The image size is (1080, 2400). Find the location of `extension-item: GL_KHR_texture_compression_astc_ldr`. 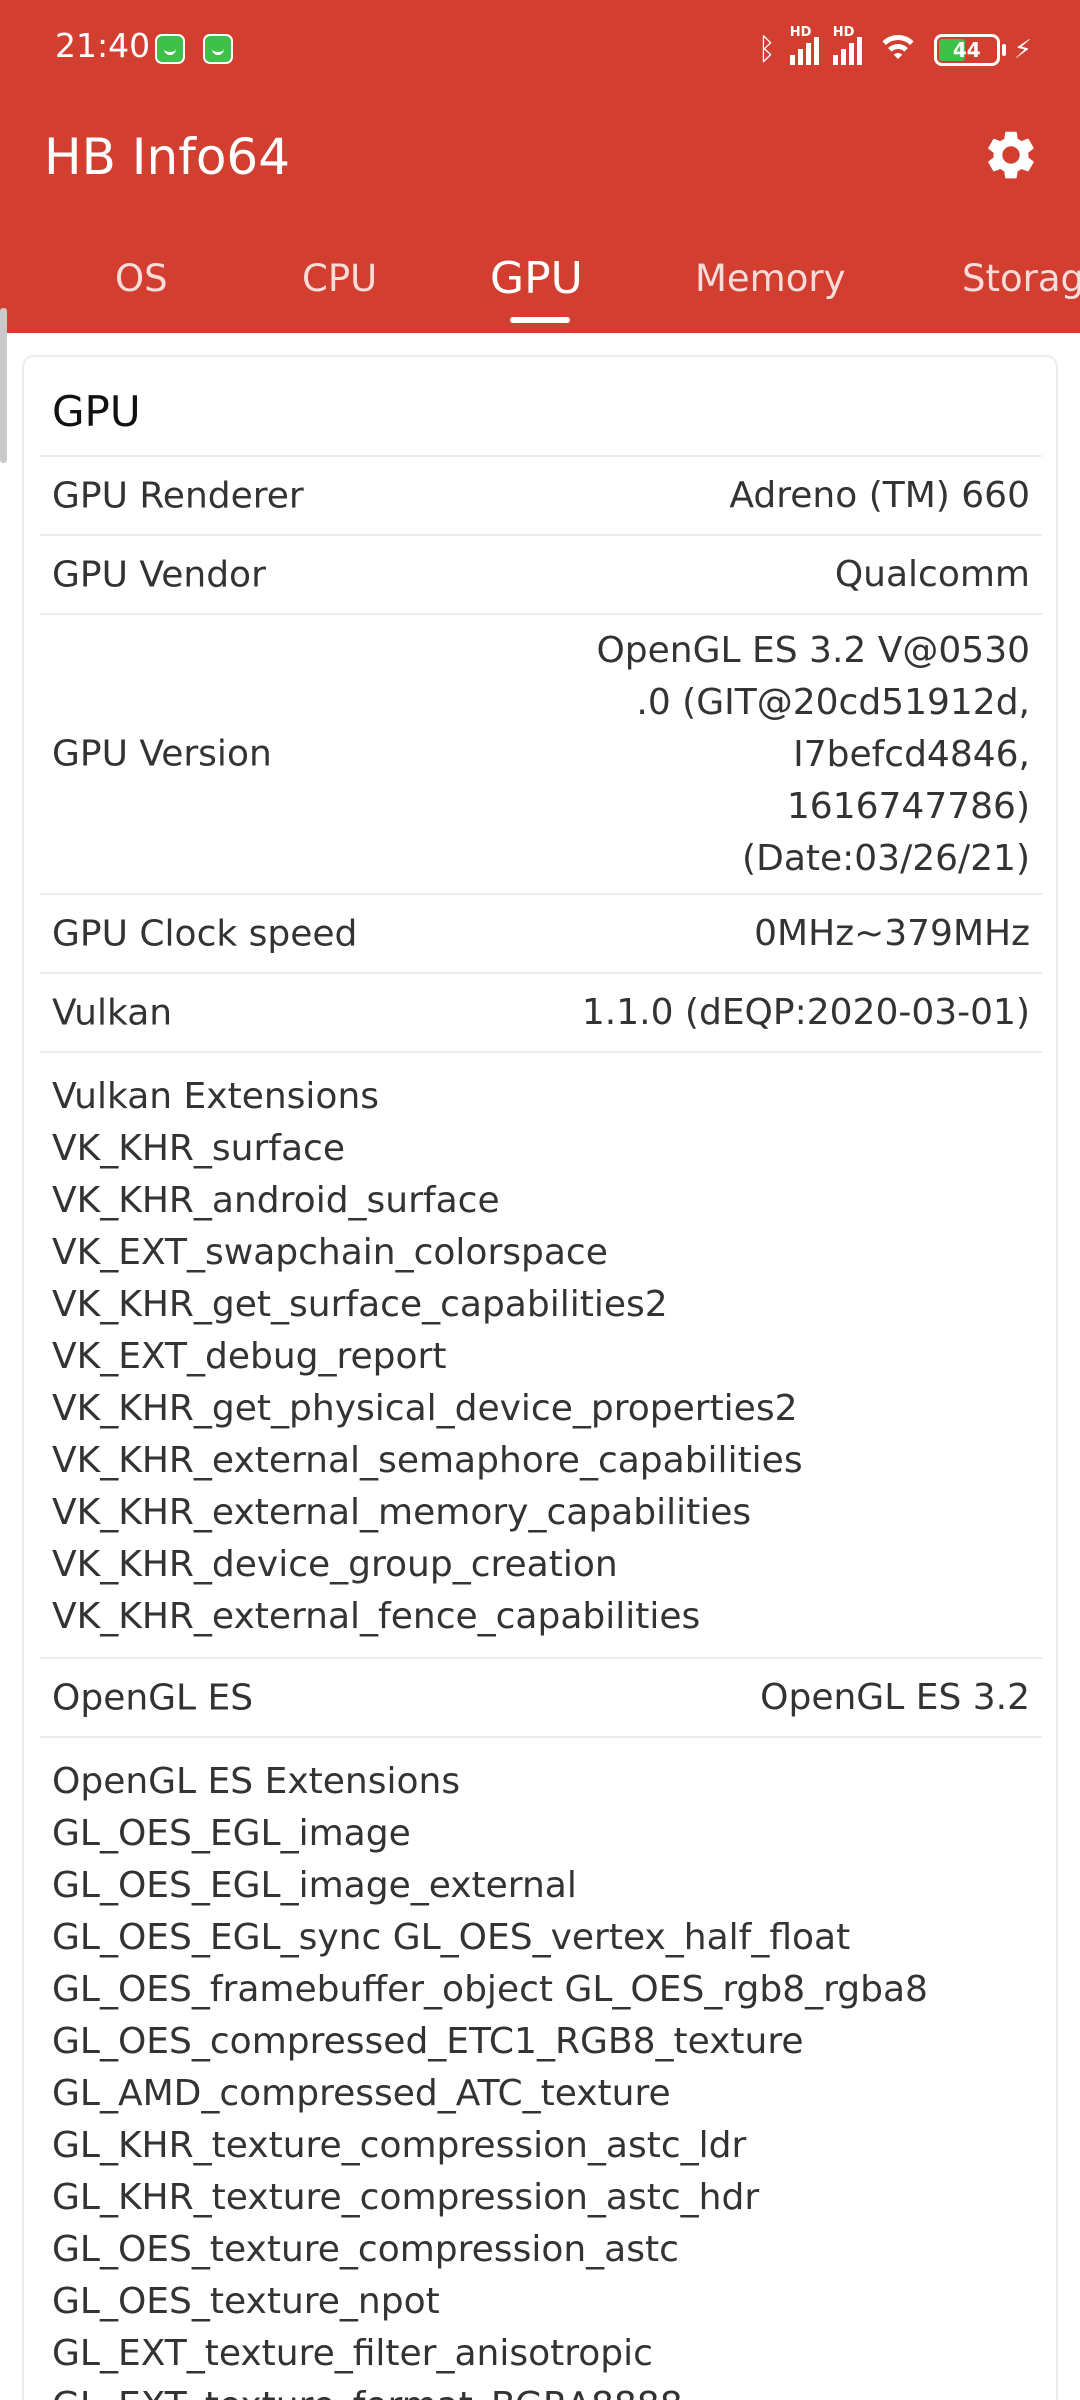

extension-item: GL_KHR_texture_compression_astc_ldr is located at coordinates (399, 2145).